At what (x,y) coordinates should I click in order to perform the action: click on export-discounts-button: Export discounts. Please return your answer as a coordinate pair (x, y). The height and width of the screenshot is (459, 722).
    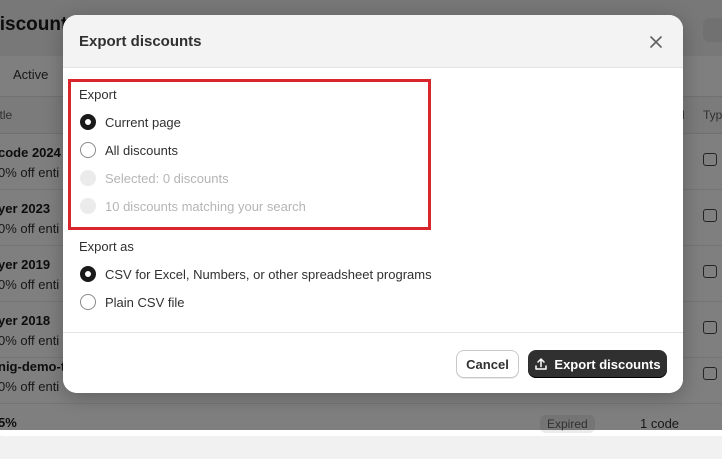
    Looking at the image, I should click on (597, 364).